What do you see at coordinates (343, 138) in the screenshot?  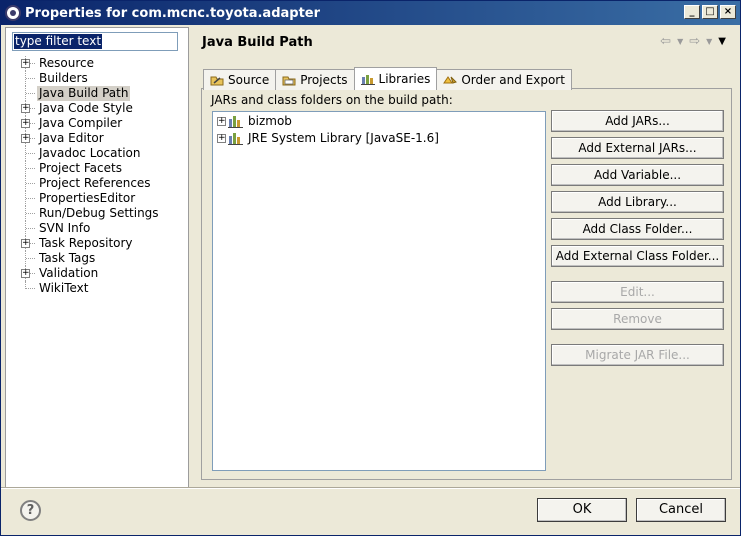 I see `library-label: JRE System Library [JavaSE-1.6]` at bounding box center [343, 138].